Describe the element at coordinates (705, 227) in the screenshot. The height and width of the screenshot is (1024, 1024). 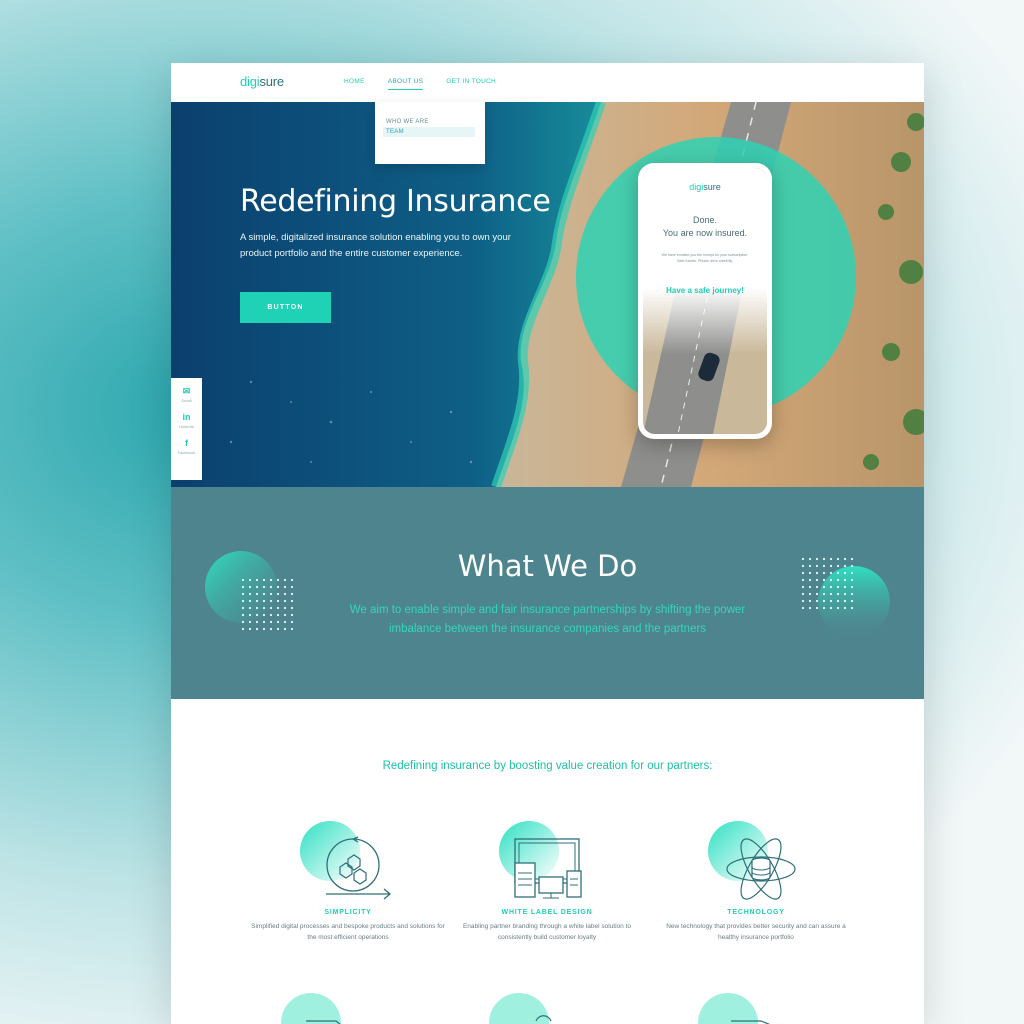
I see `phone-done-text: Done. You are now insured.` at that location.